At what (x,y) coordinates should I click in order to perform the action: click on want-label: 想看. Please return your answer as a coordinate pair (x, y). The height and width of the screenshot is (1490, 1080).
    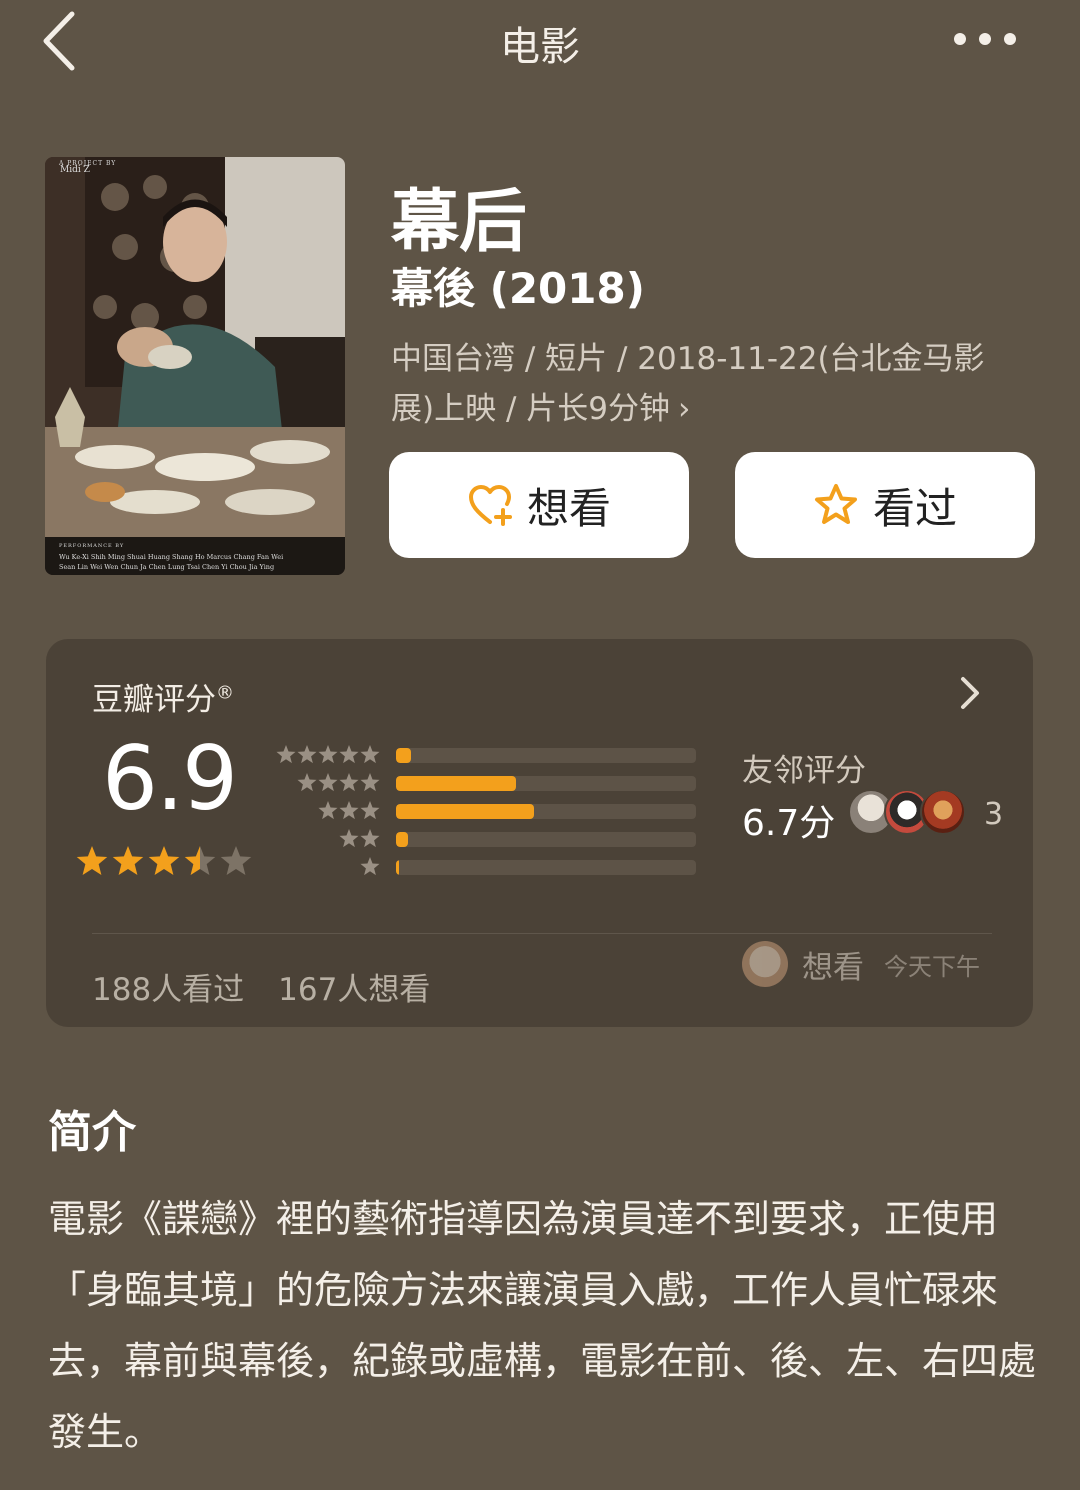
    Looking at the image, I should click on (568, 508).